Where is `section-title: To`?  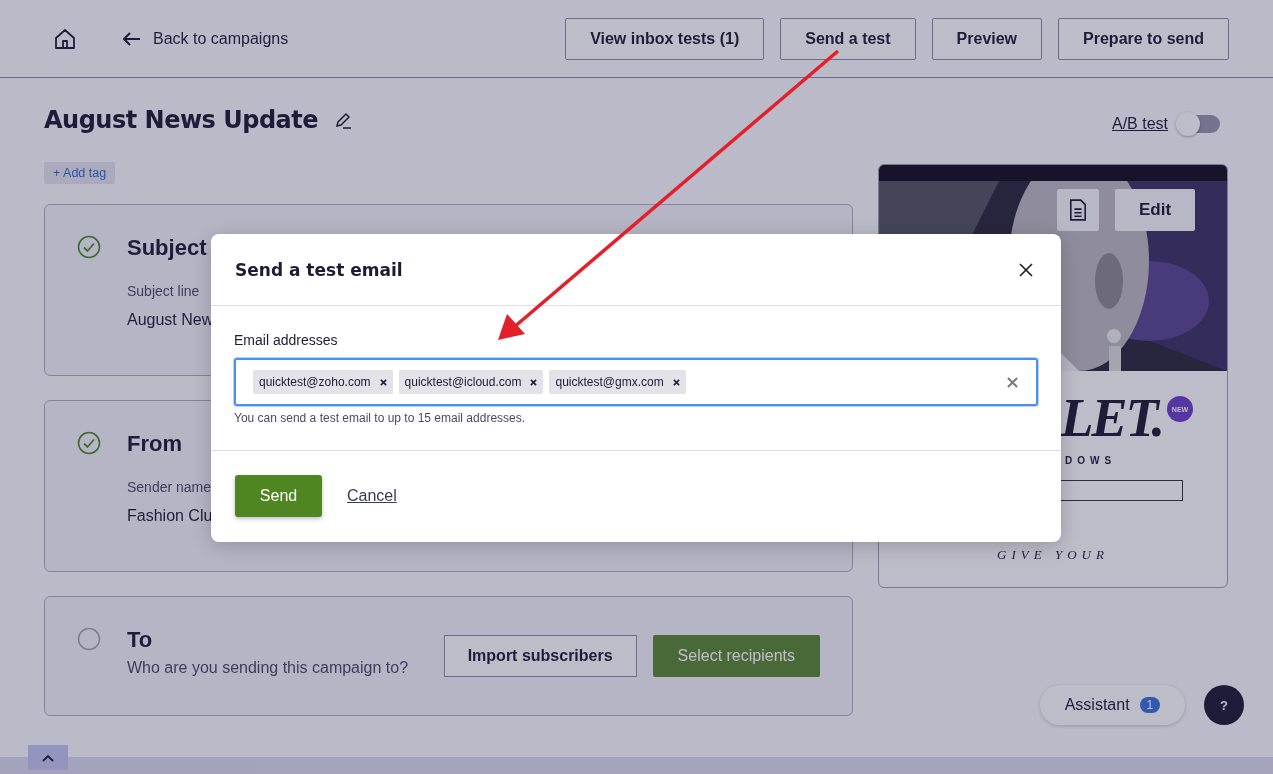 section-title: To is located at coordinates (140, 640).